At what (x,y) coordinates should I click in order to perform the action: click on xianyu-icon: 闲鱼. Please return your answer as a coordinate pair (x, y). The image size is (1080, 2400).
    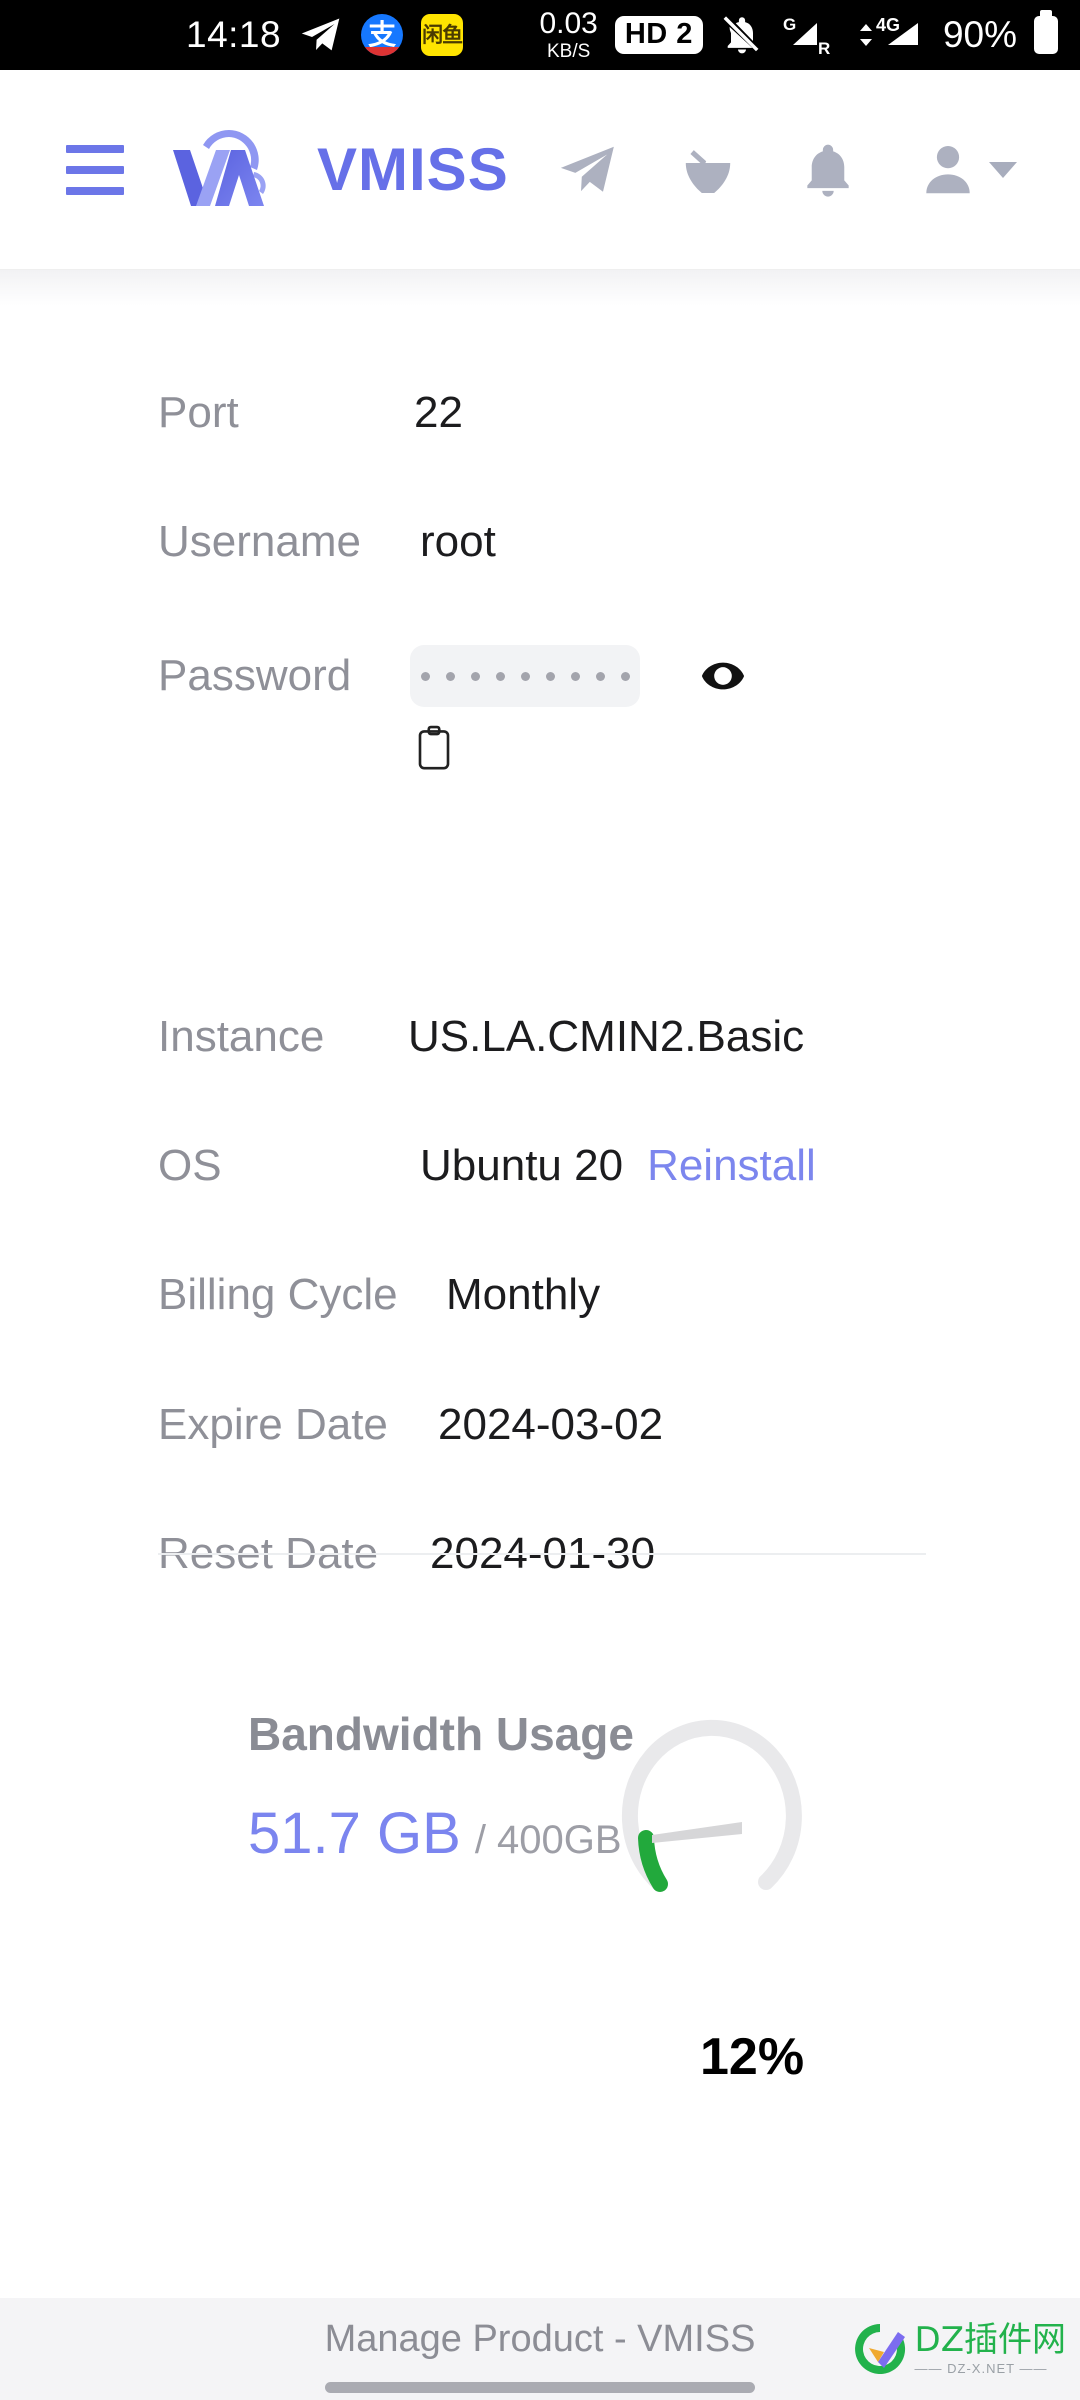
    Looking at the image, I should click on (442, 35).